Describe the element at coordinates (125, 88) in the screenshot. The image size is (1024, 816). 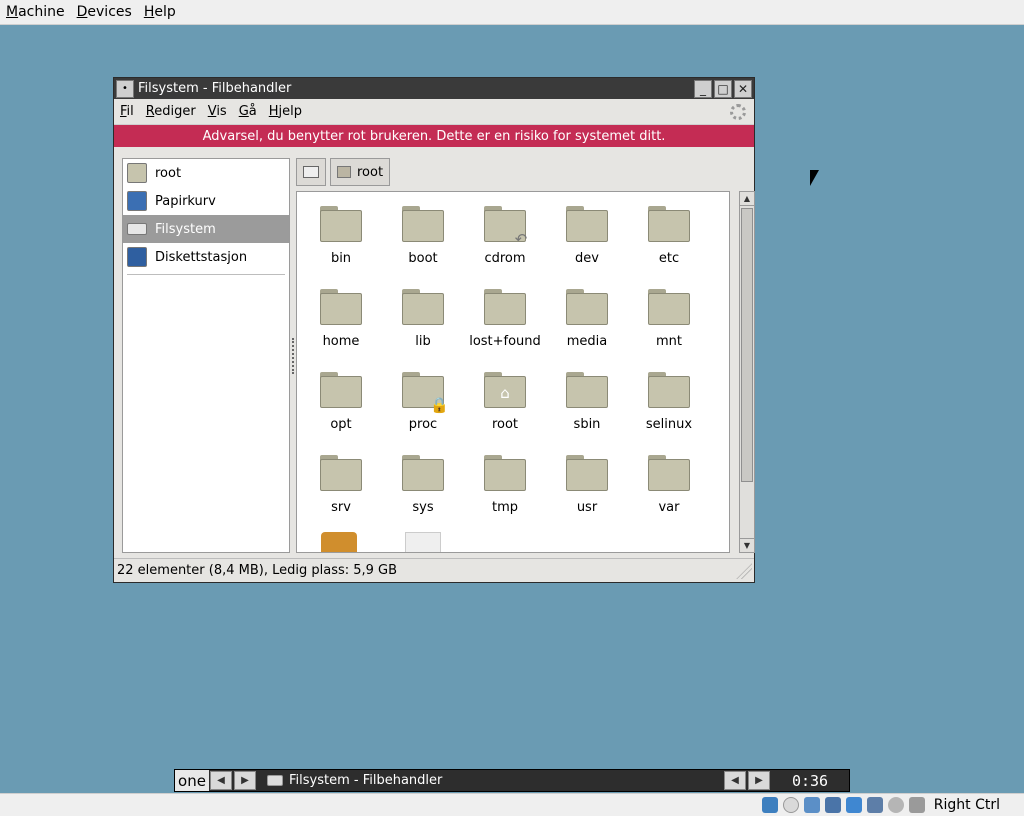
I see `window-menu-icon: •` at that location.